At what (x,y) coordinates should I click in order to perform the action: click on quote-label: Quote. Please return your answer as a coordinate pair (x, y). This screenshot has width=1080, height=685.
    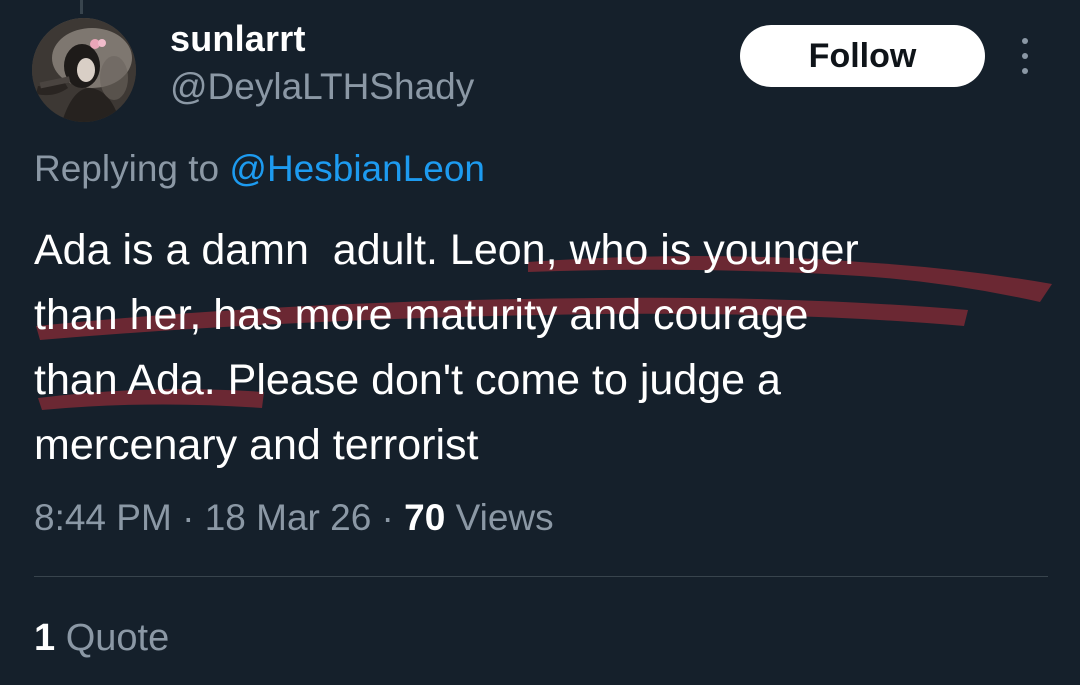
    Looking at the image, I should click on (112, 638).